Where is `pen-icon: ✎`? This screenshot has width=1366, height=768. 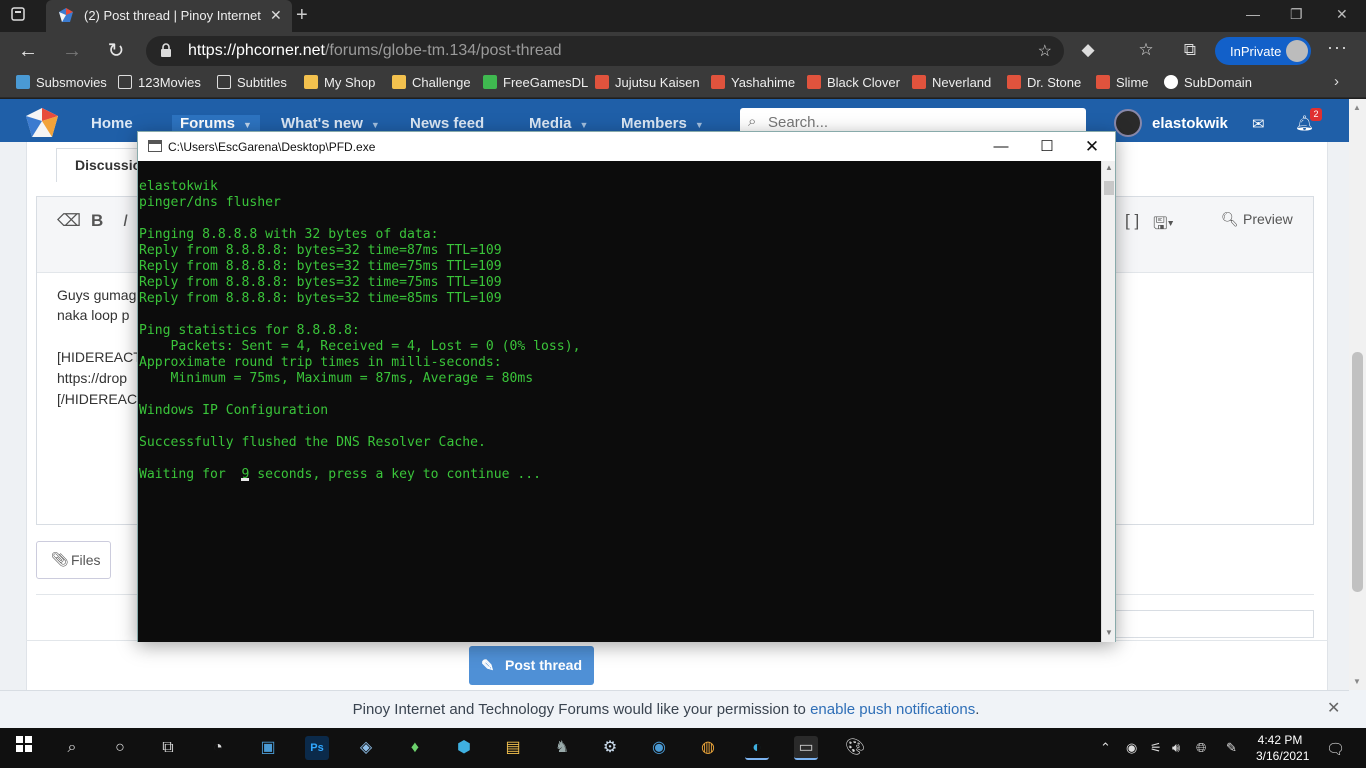 pen-icon: ✎ is located at coordinates (1231, 748).